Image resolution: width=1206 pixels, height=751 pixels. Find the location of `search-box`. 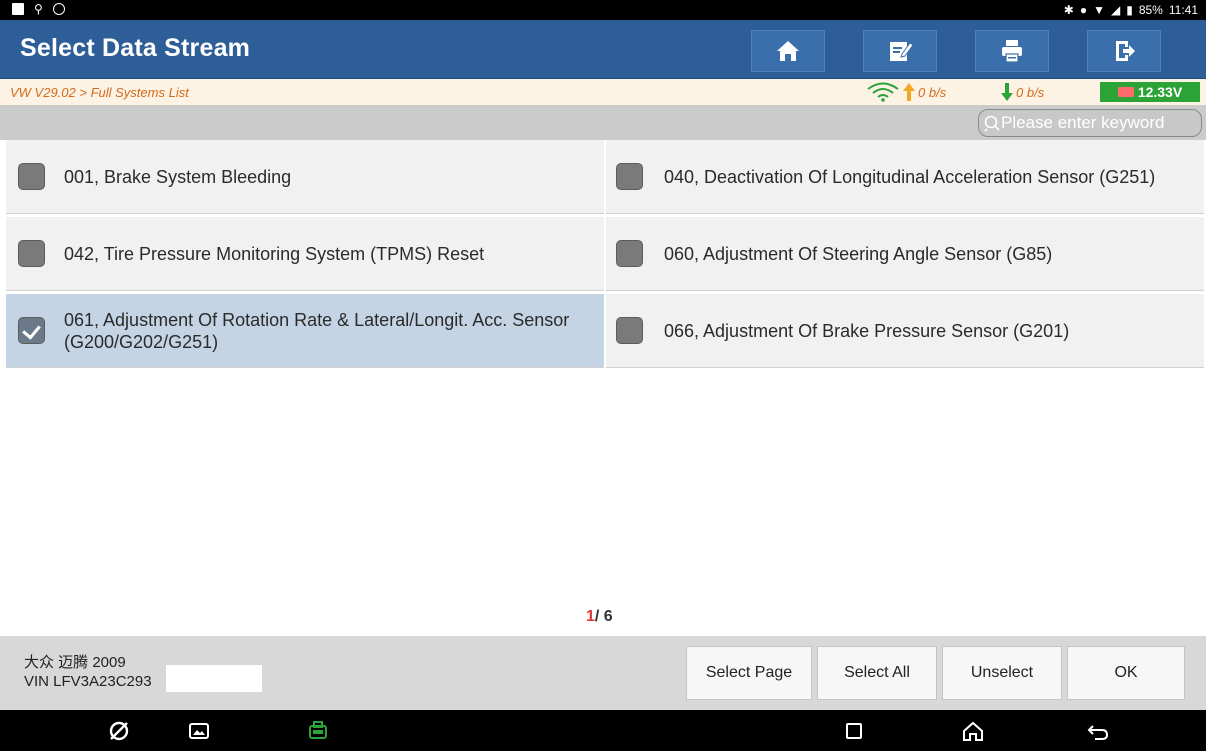

search-box is located at coordinates (1090, 123).